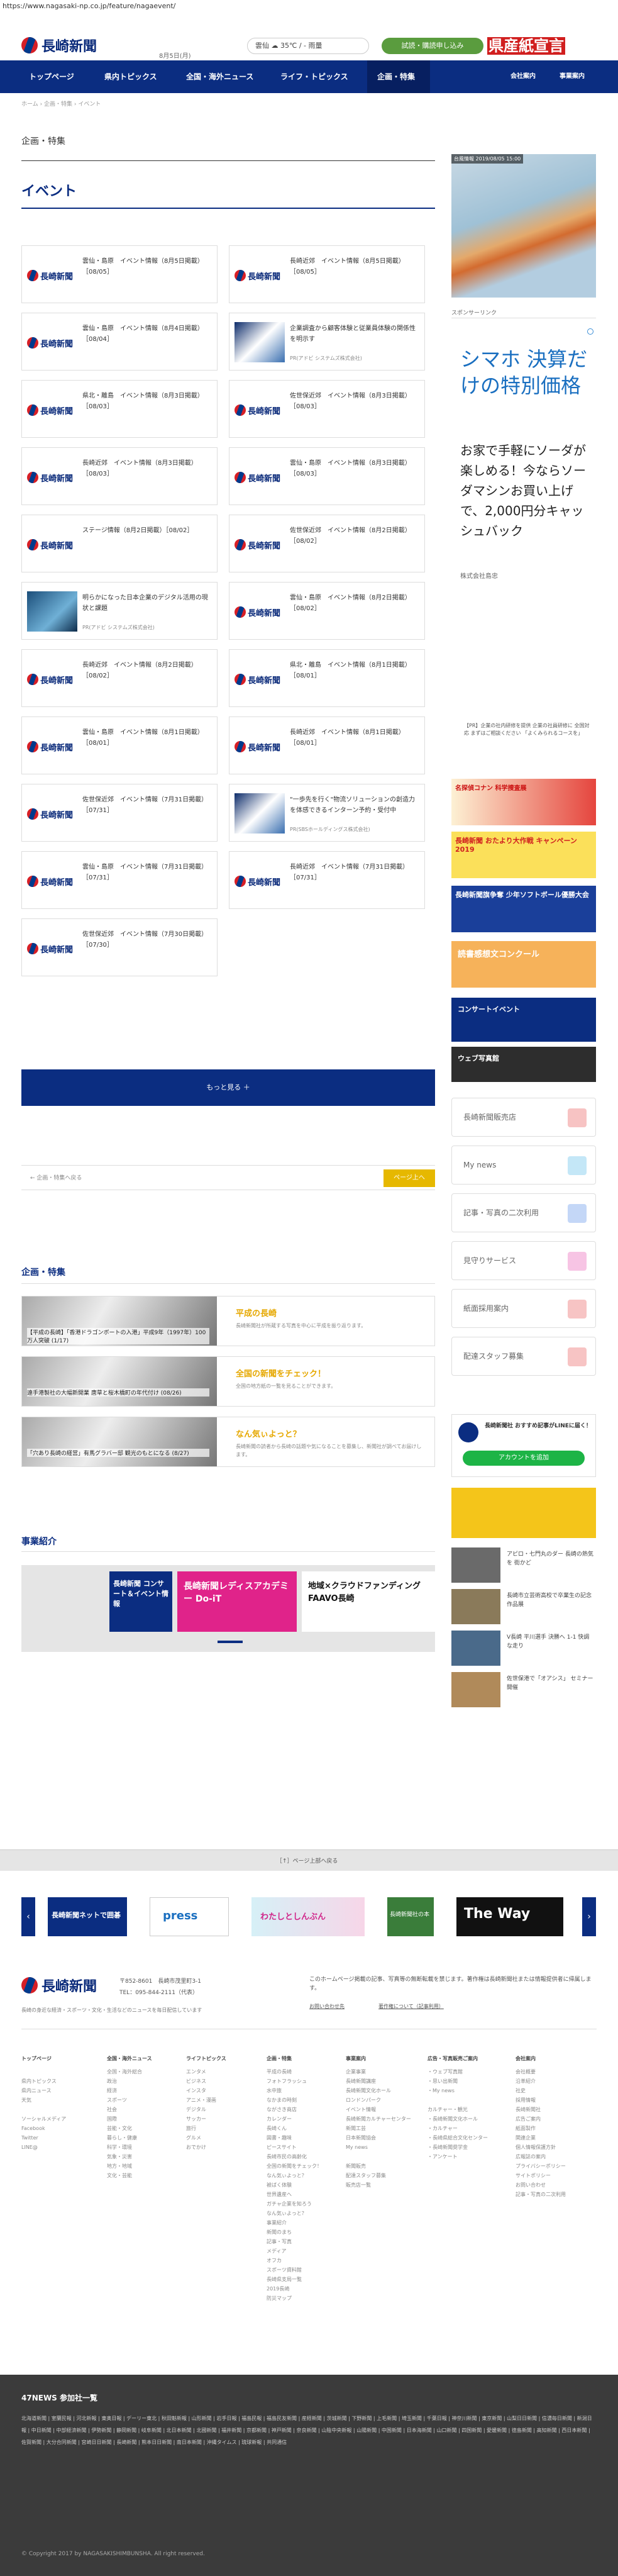  What do you see at coordinates (302, 2289) in the screenshot?
I see `footer-link: 2019長崎` at bounding box center [302, 2289].